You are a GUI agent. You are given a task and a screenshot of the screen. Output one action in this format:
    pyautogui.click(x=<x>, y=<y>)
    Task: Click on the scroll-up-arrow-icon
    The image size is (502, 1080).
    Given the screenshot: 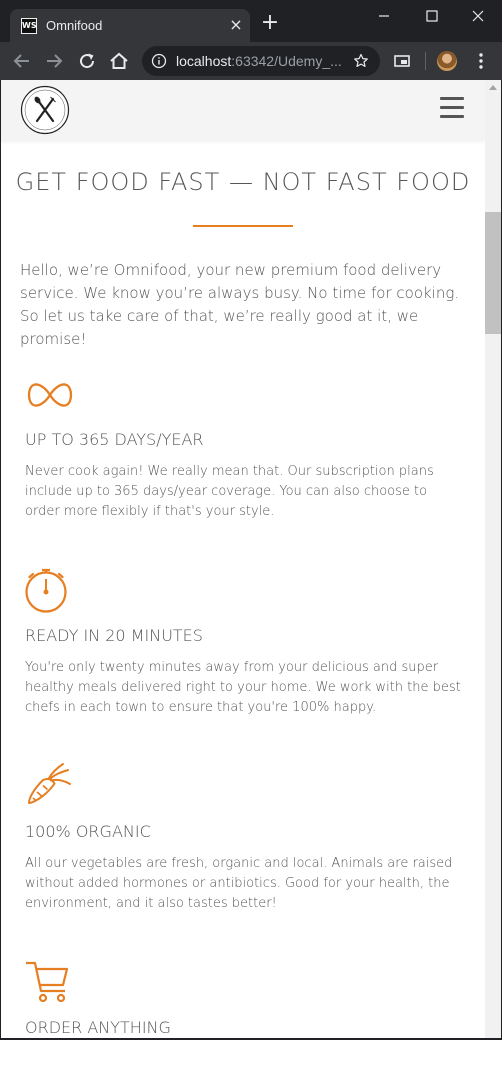 What is the action you would take?
    pyautogui.click(x=493, y=87)
    